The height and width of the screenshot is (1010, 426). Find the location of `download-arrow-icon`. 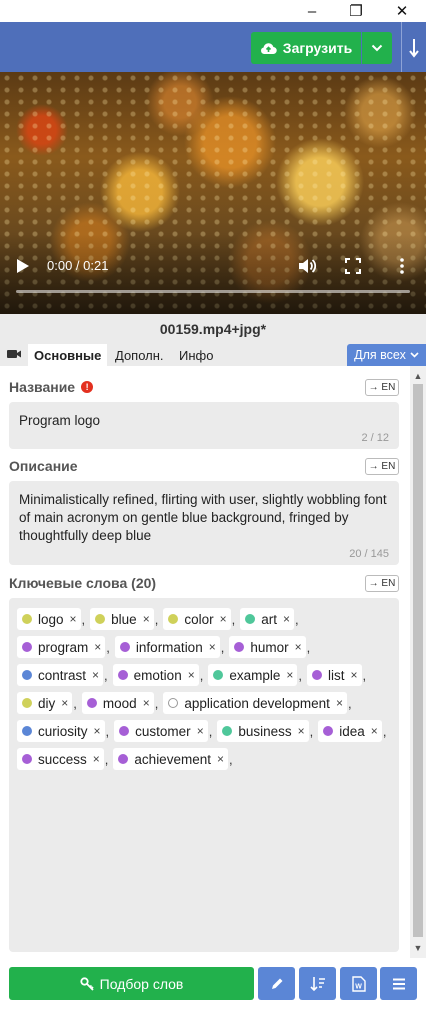

download-arrow-icon is located at coordinates (414, 48).